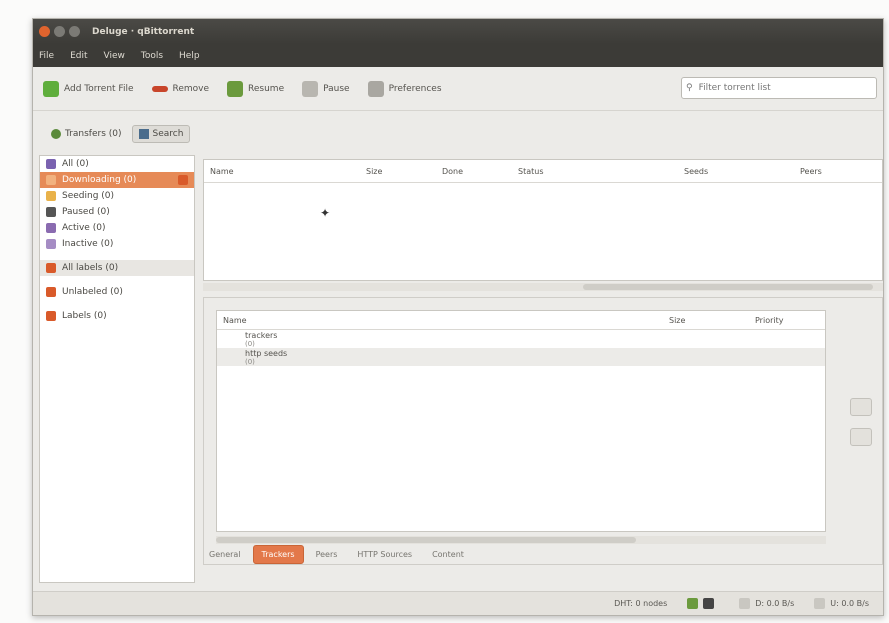 The width and height of the screenshot is (889, 623). I want to click on file-list-scrollbar, so click(521, 540).